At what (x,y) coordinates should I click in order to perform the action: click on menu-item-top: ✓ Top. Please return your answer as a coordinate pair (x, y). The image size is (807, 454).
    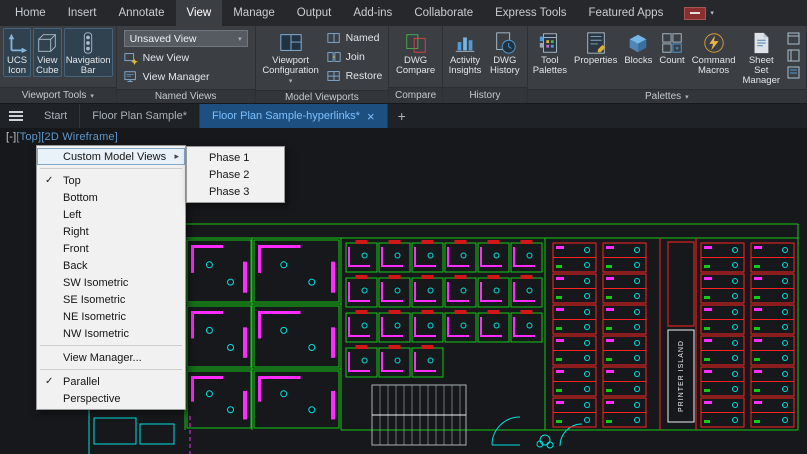
    Looking at the image, I should click on (111, 180).